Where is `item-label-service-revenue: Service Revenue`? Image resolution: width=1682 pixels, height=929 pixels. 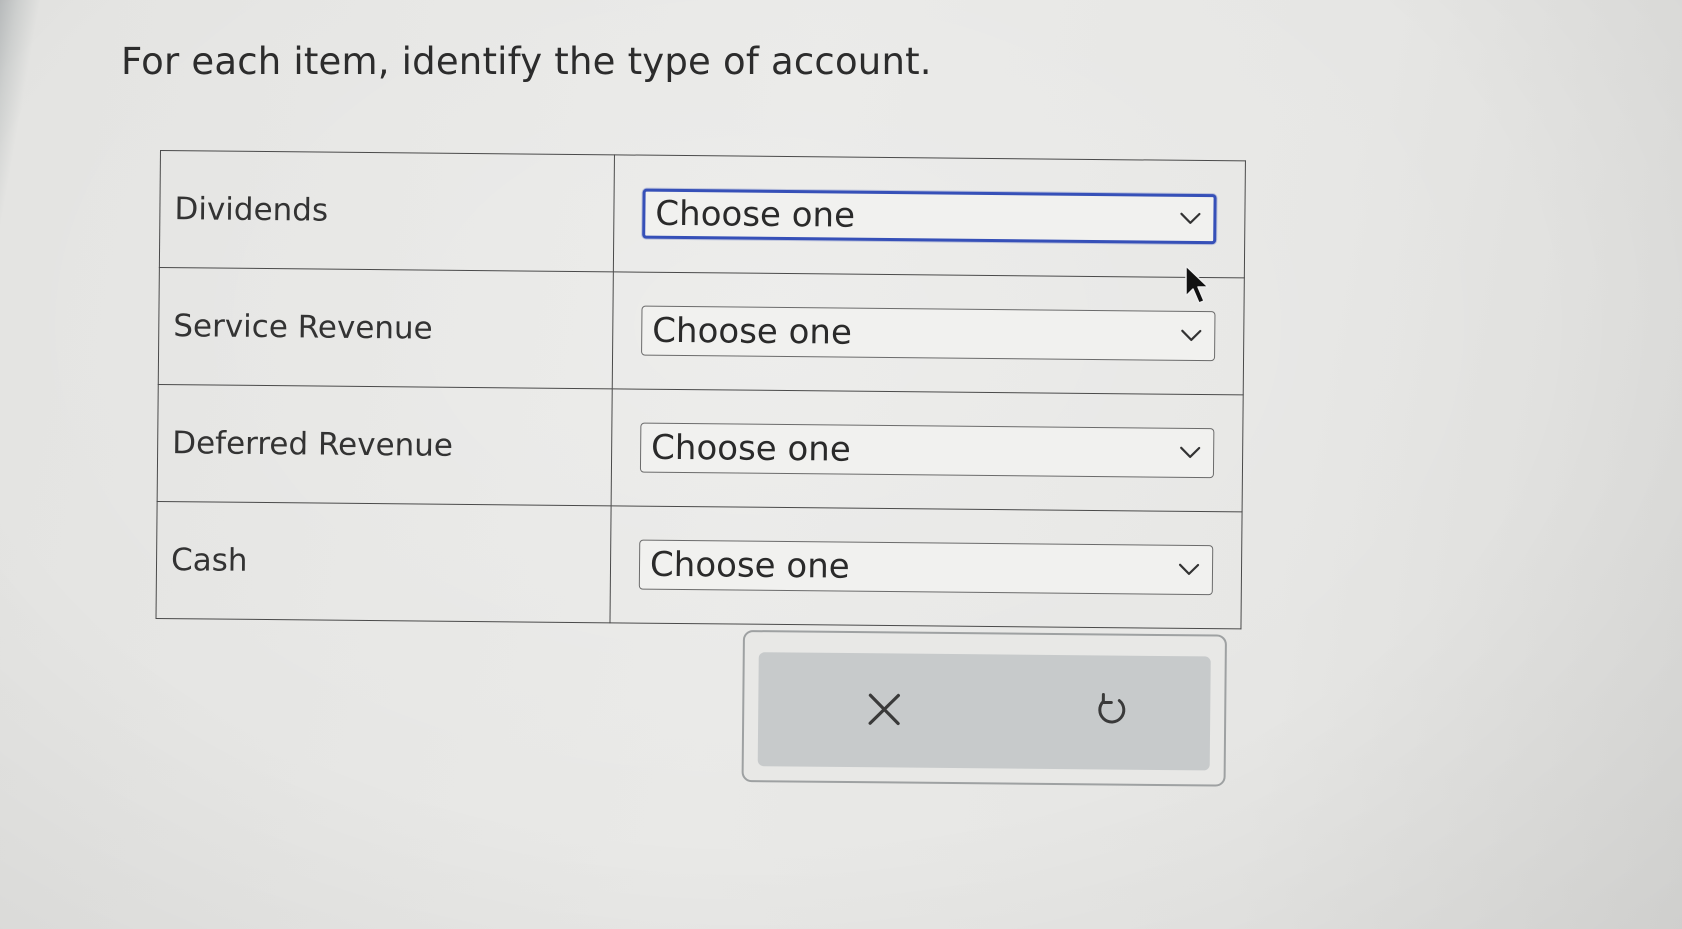 item-label-service-revenue: Service Revenue is located at coordinates (386, 328).